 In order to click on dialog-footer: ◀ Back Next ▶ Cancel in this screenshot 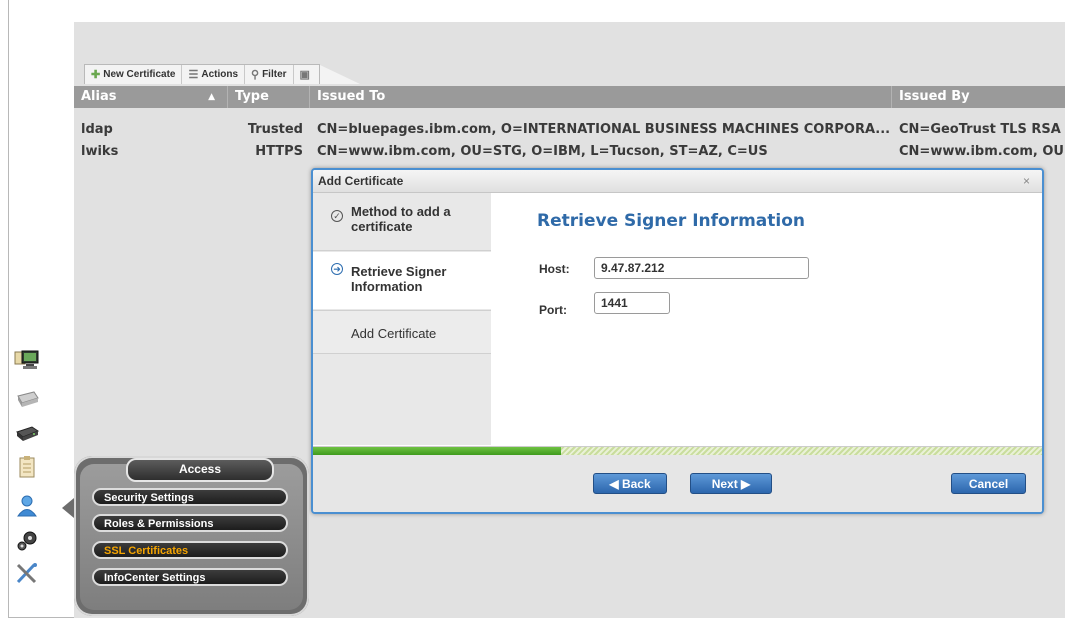, I will do `click(677, 483)`.